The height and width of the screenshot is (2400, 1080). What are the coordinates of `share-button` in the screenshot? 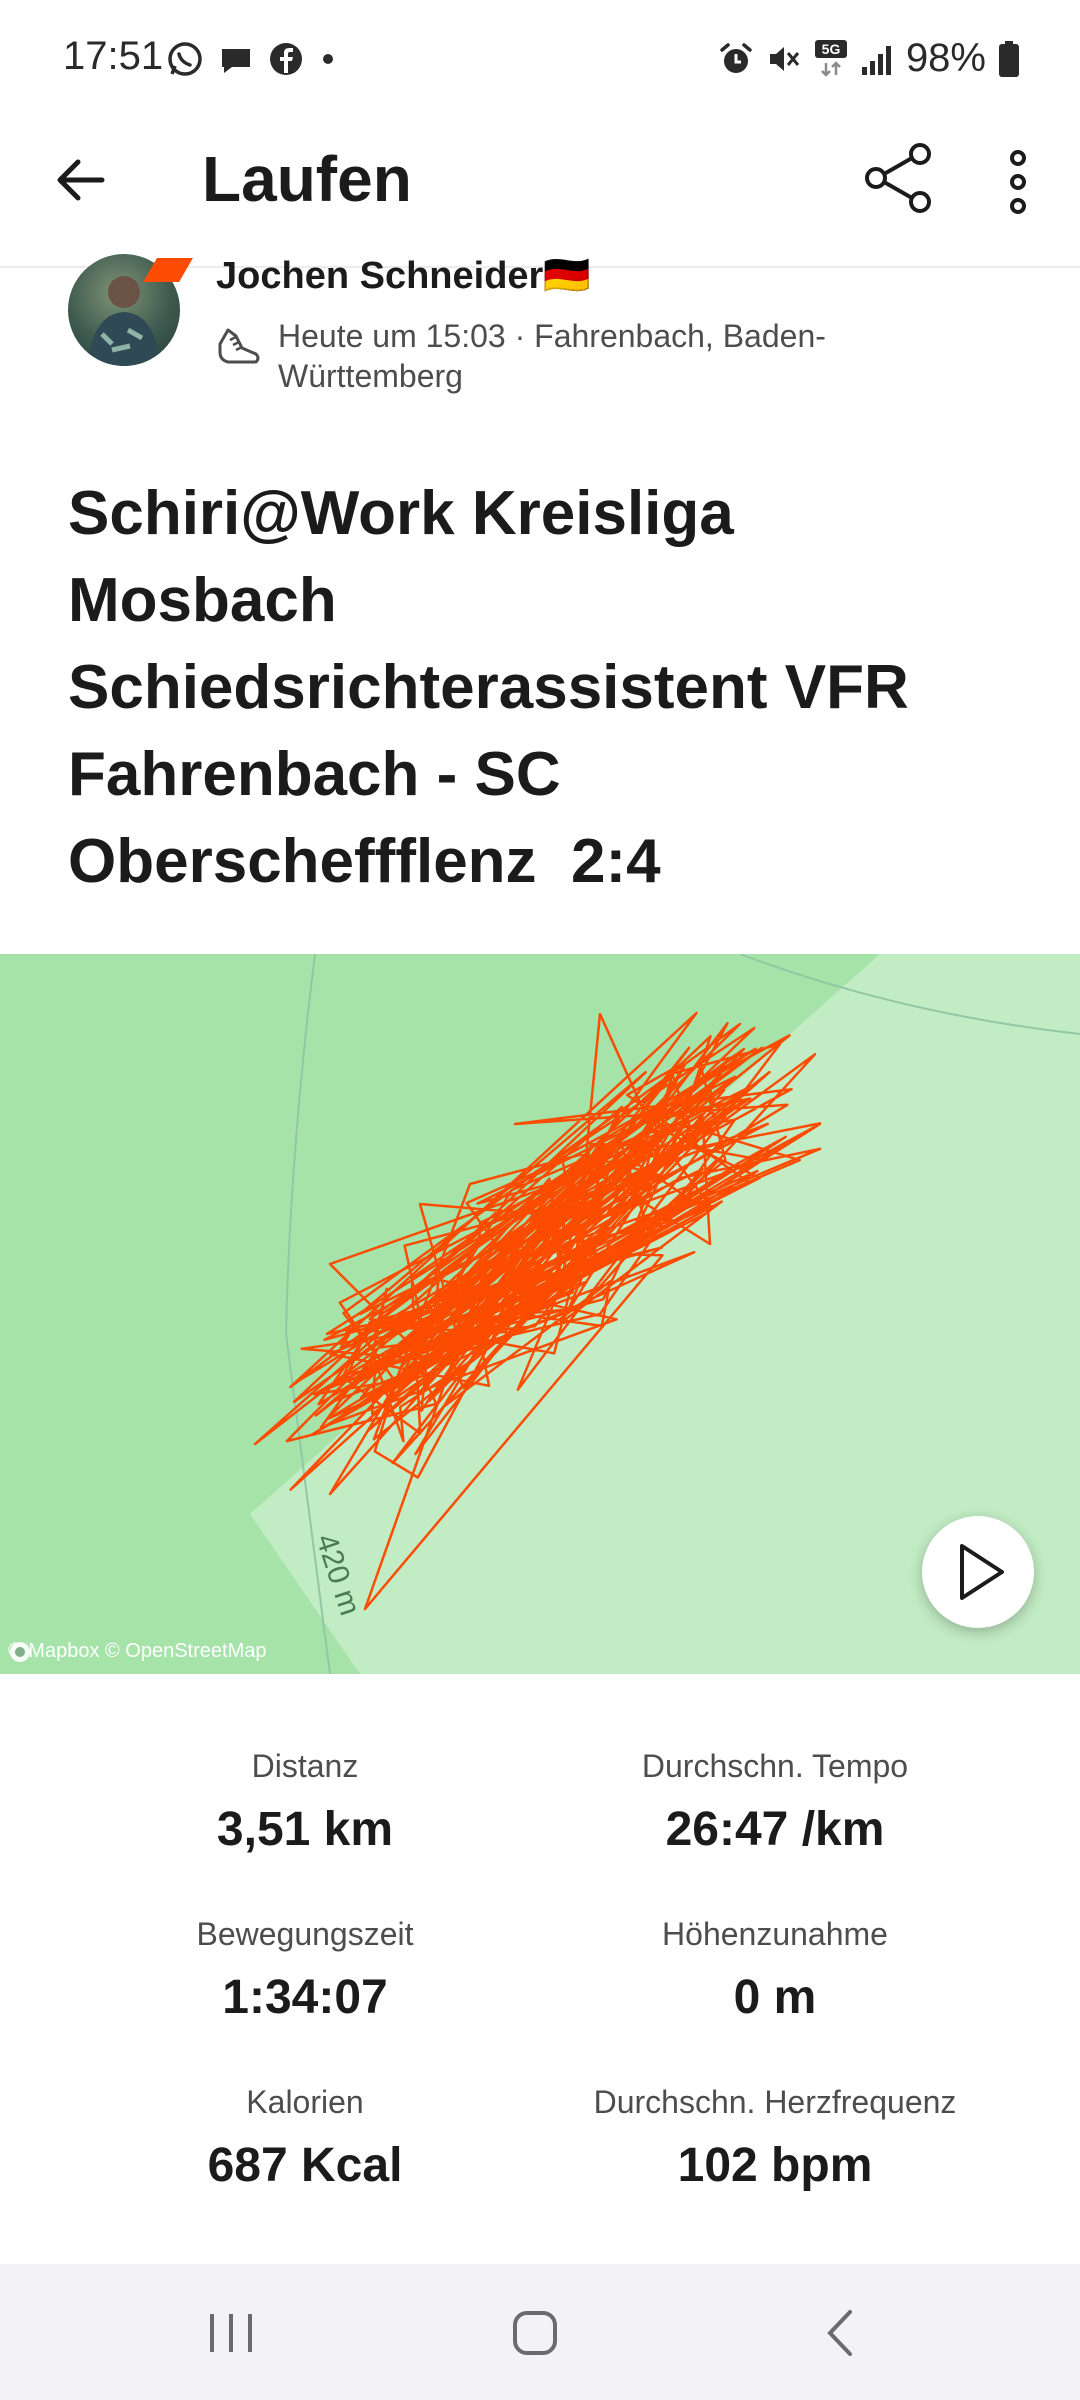 It's located at (900, 178).